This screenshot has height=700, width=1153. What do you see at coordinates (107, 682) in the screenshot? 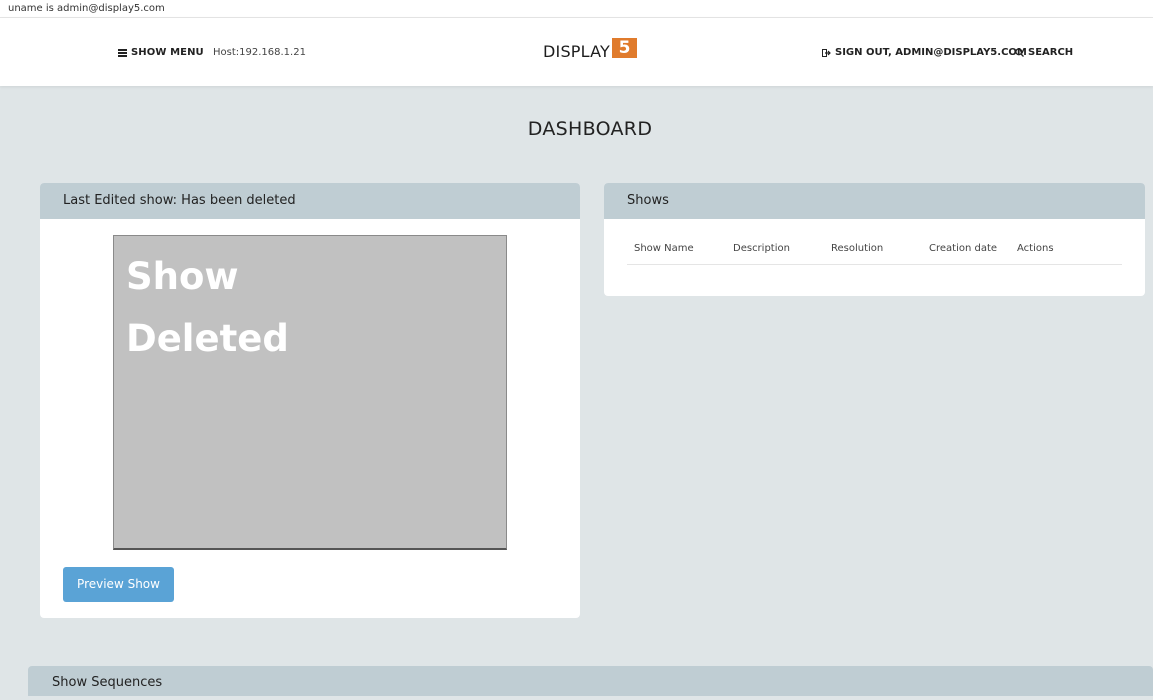
I see `show-sequences-title: Show Sequences` at bounding box center [107, 682].